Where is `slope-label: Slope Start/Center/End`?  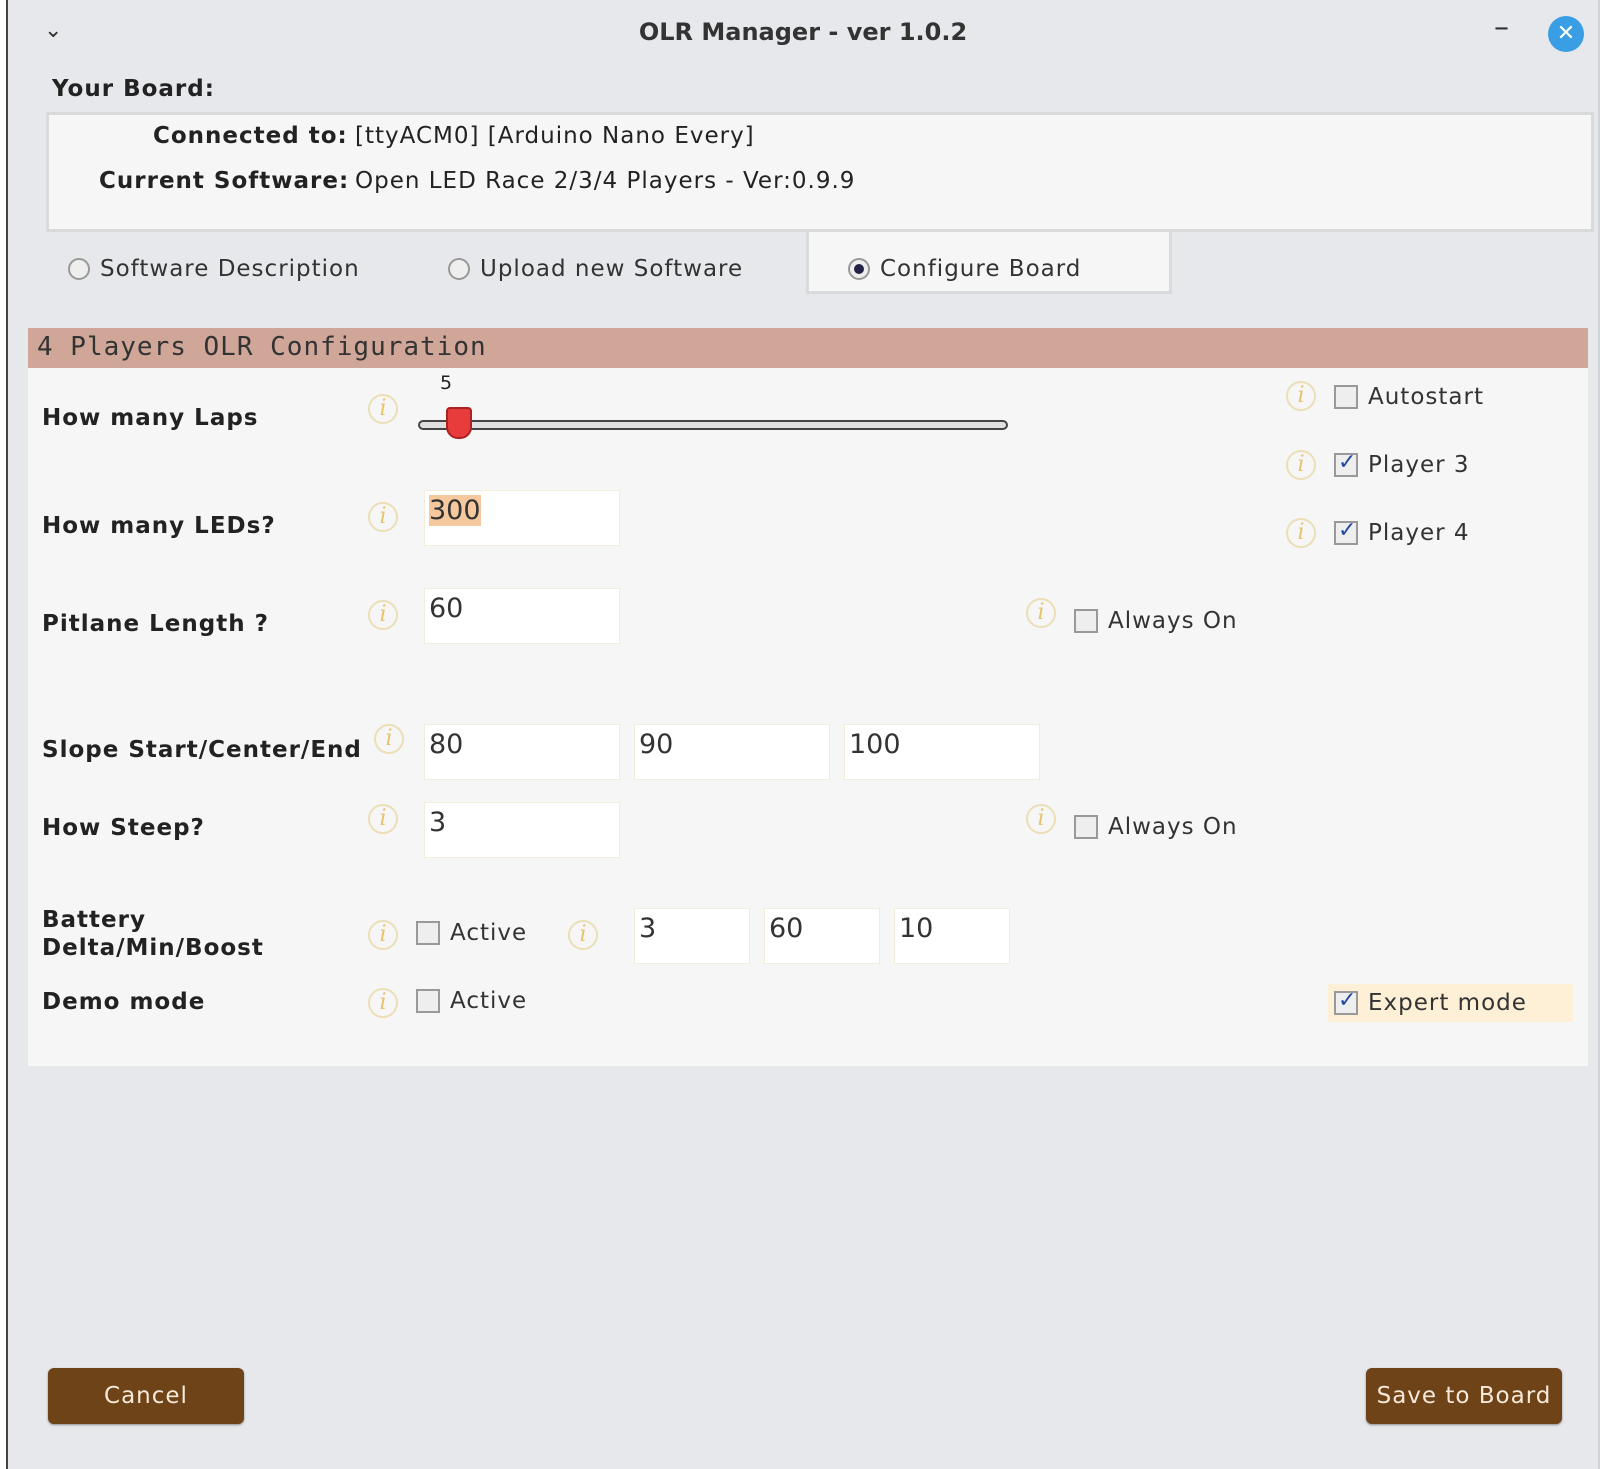 slope-label: Slope Start/Center/End is located at coordinates (202, 750).